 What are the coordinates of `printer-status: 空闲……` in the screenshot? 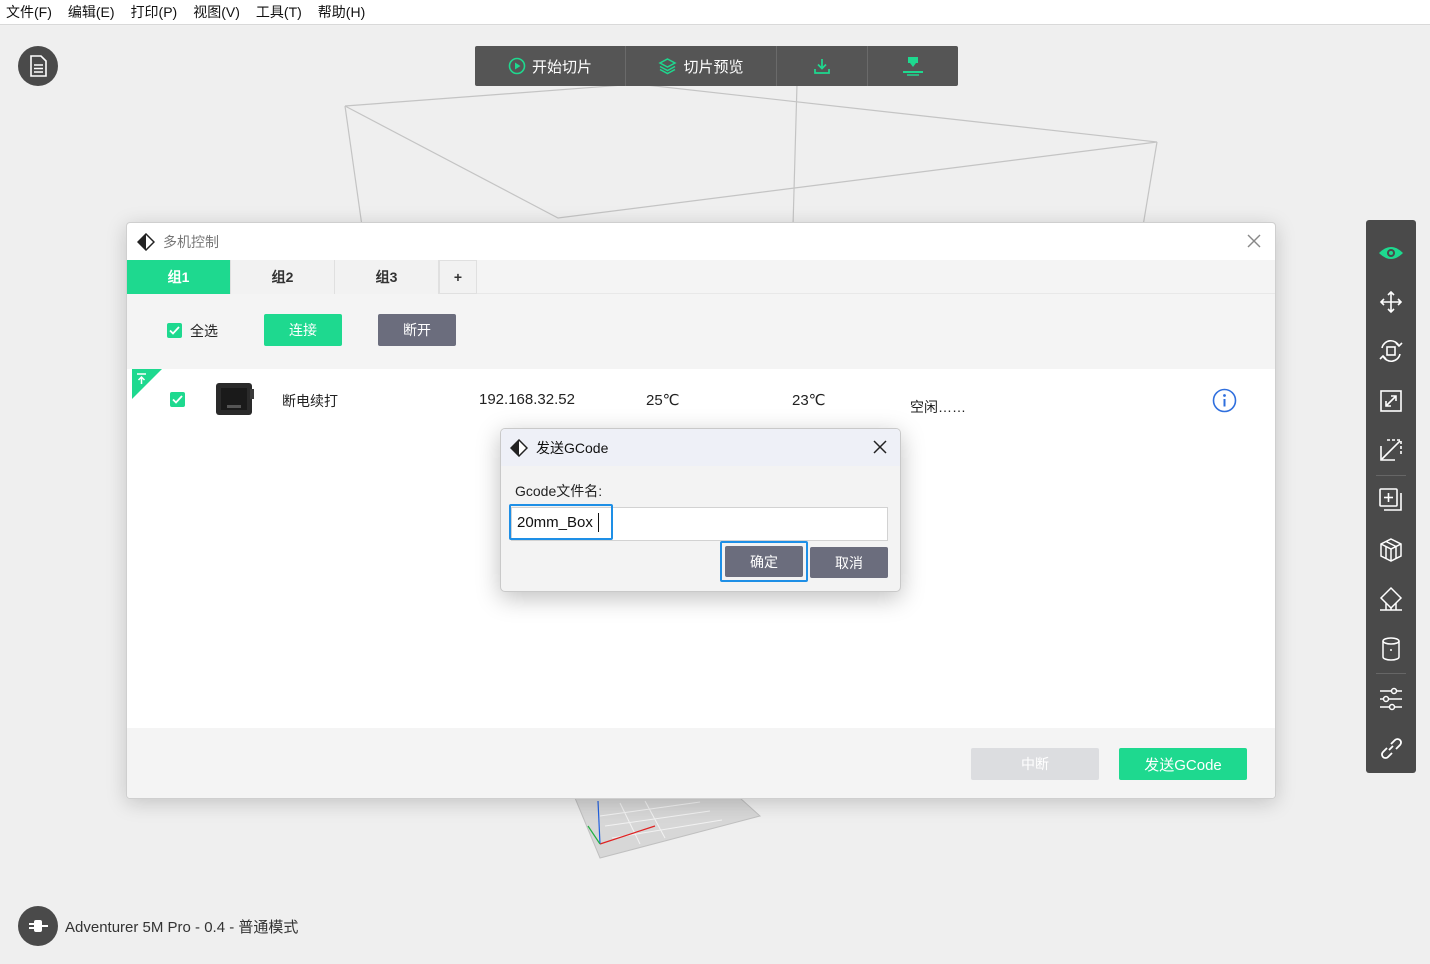 It's located at (938, 407).